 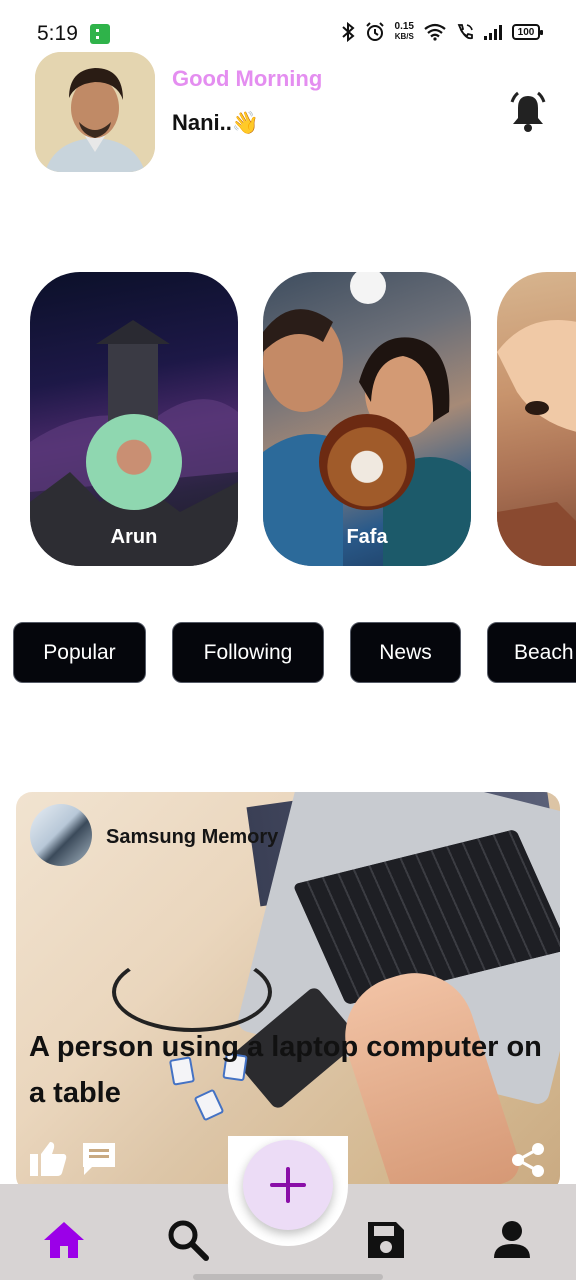 I want to click on story-card-fafa: Fafa, so click(x=367, y=419).